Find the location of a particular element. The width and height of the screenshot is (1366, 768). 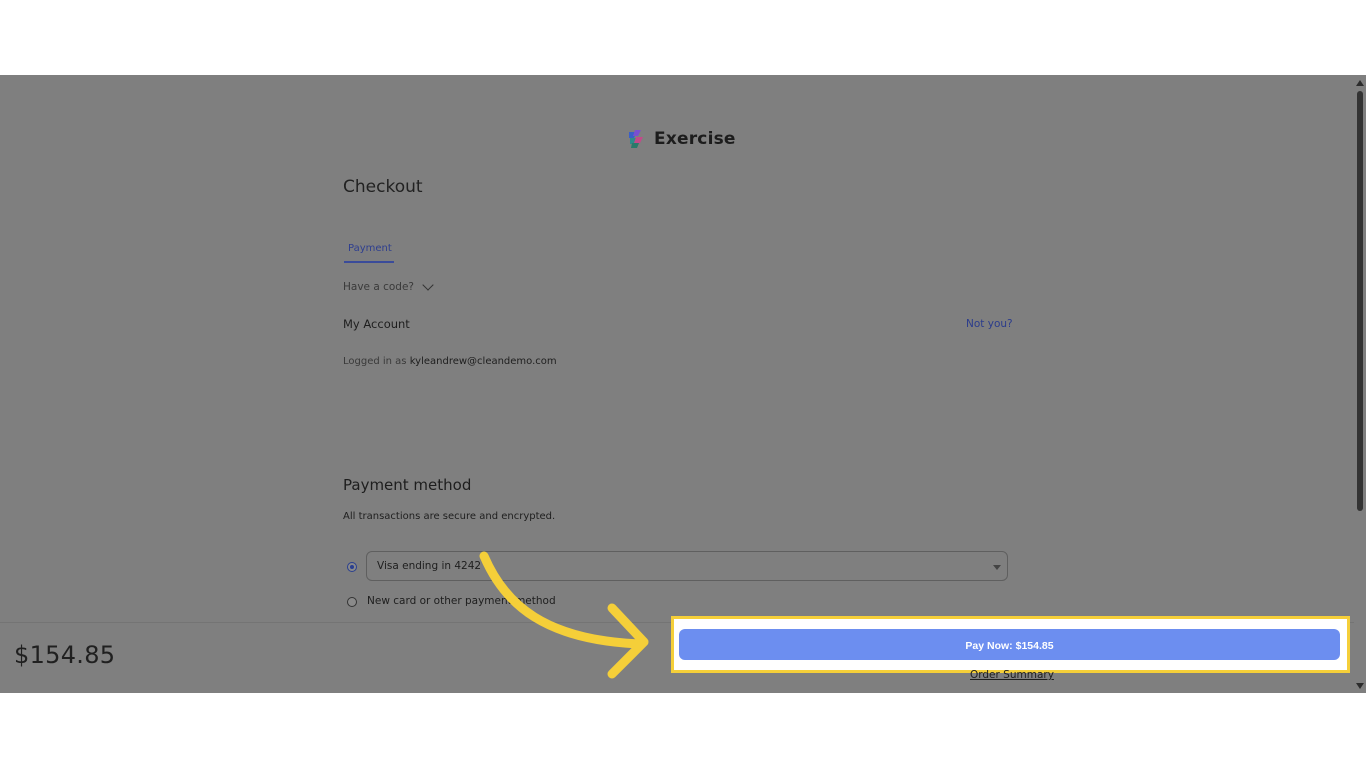

saved-card-value: Visa ending in 4242 is located at coordinates (429, 566).